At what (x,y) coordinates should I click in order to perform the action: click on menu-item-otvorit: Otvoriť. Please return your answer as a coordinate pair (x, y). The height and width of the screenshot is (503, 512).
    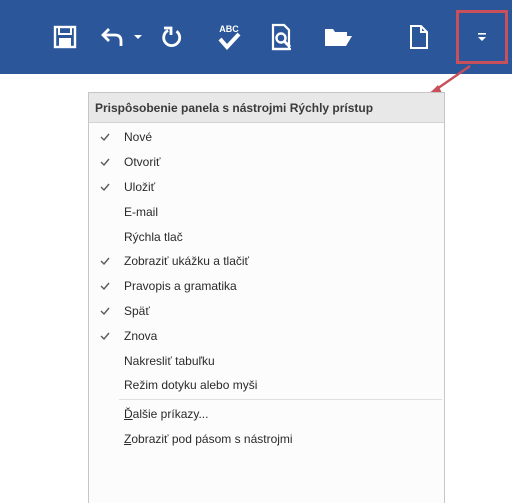
    Looking at the image, I should click on (266, 162).